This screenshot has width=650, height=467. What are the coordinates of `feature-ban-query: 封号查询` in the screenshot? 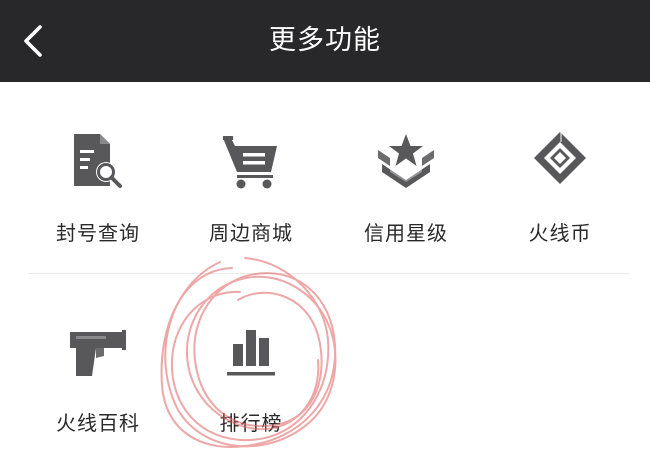 It's located at (98, 185).